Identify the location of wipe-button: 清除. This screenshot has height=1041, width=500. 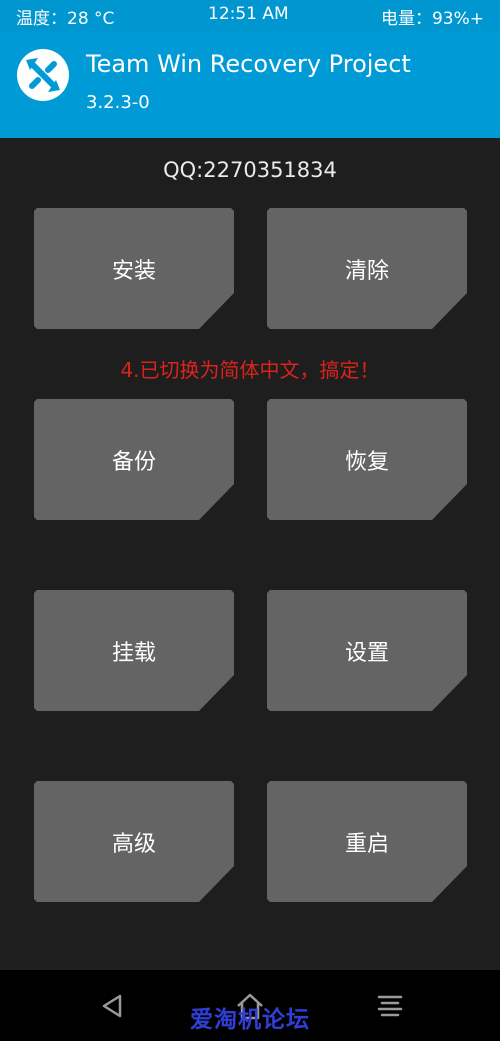
(367, 268).